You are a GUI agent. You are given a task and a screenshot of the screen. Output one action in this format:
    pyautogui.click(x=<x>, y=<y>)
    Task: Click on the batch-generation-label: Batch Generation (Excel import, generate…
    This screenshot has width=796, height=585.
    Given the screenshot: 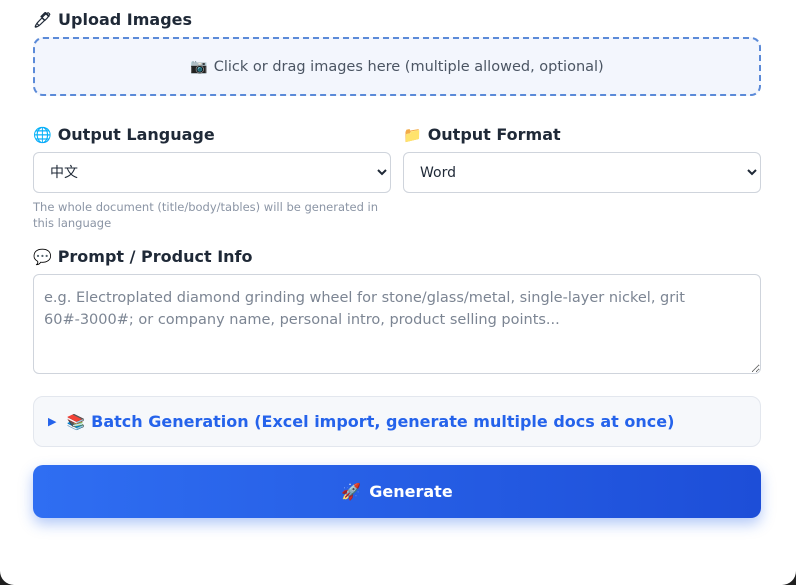 What is the action you would take?
    pyautogui.click(x=383, y=421)
    